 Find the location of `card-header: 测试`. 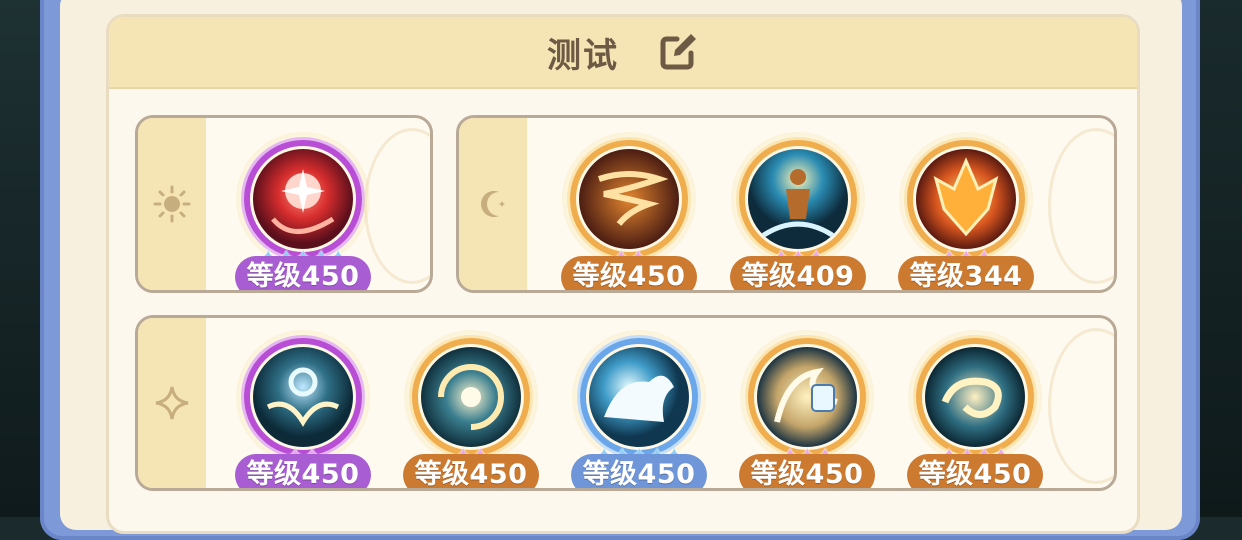

card-header: 测试 is located at coordinates (623, 53).